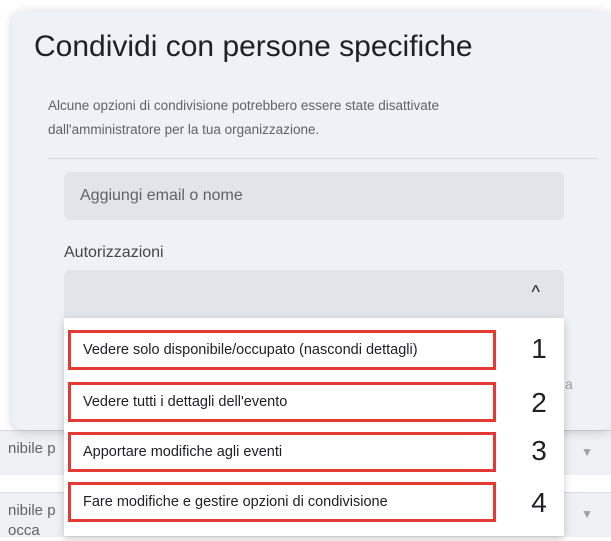 The width and height of the screenshot is (611, 541). What do you see at coordinates (161, 195) in the screenshot?
I see `email-placeholder: Aggiungi email o nome` at bounding box center [161, 195].